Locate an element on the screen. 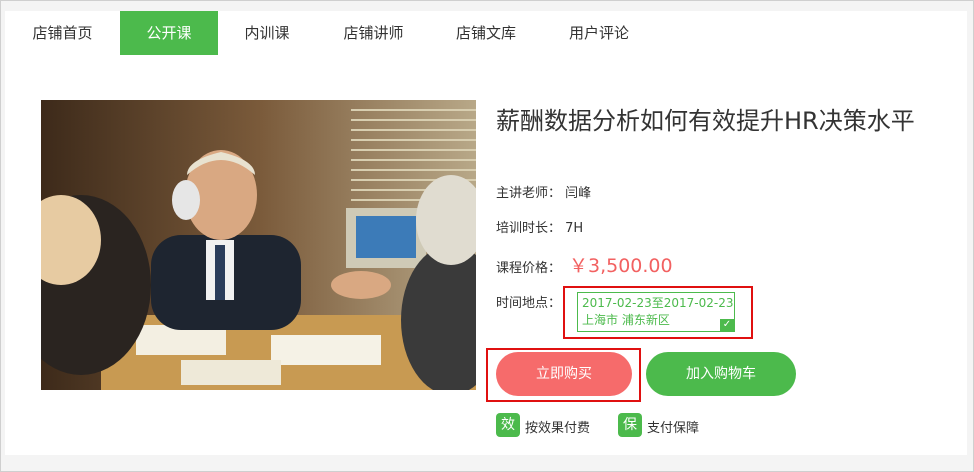 This screenshot has height=472, width=974. session-label: 时间地点： is located at coordinates (529, 303).